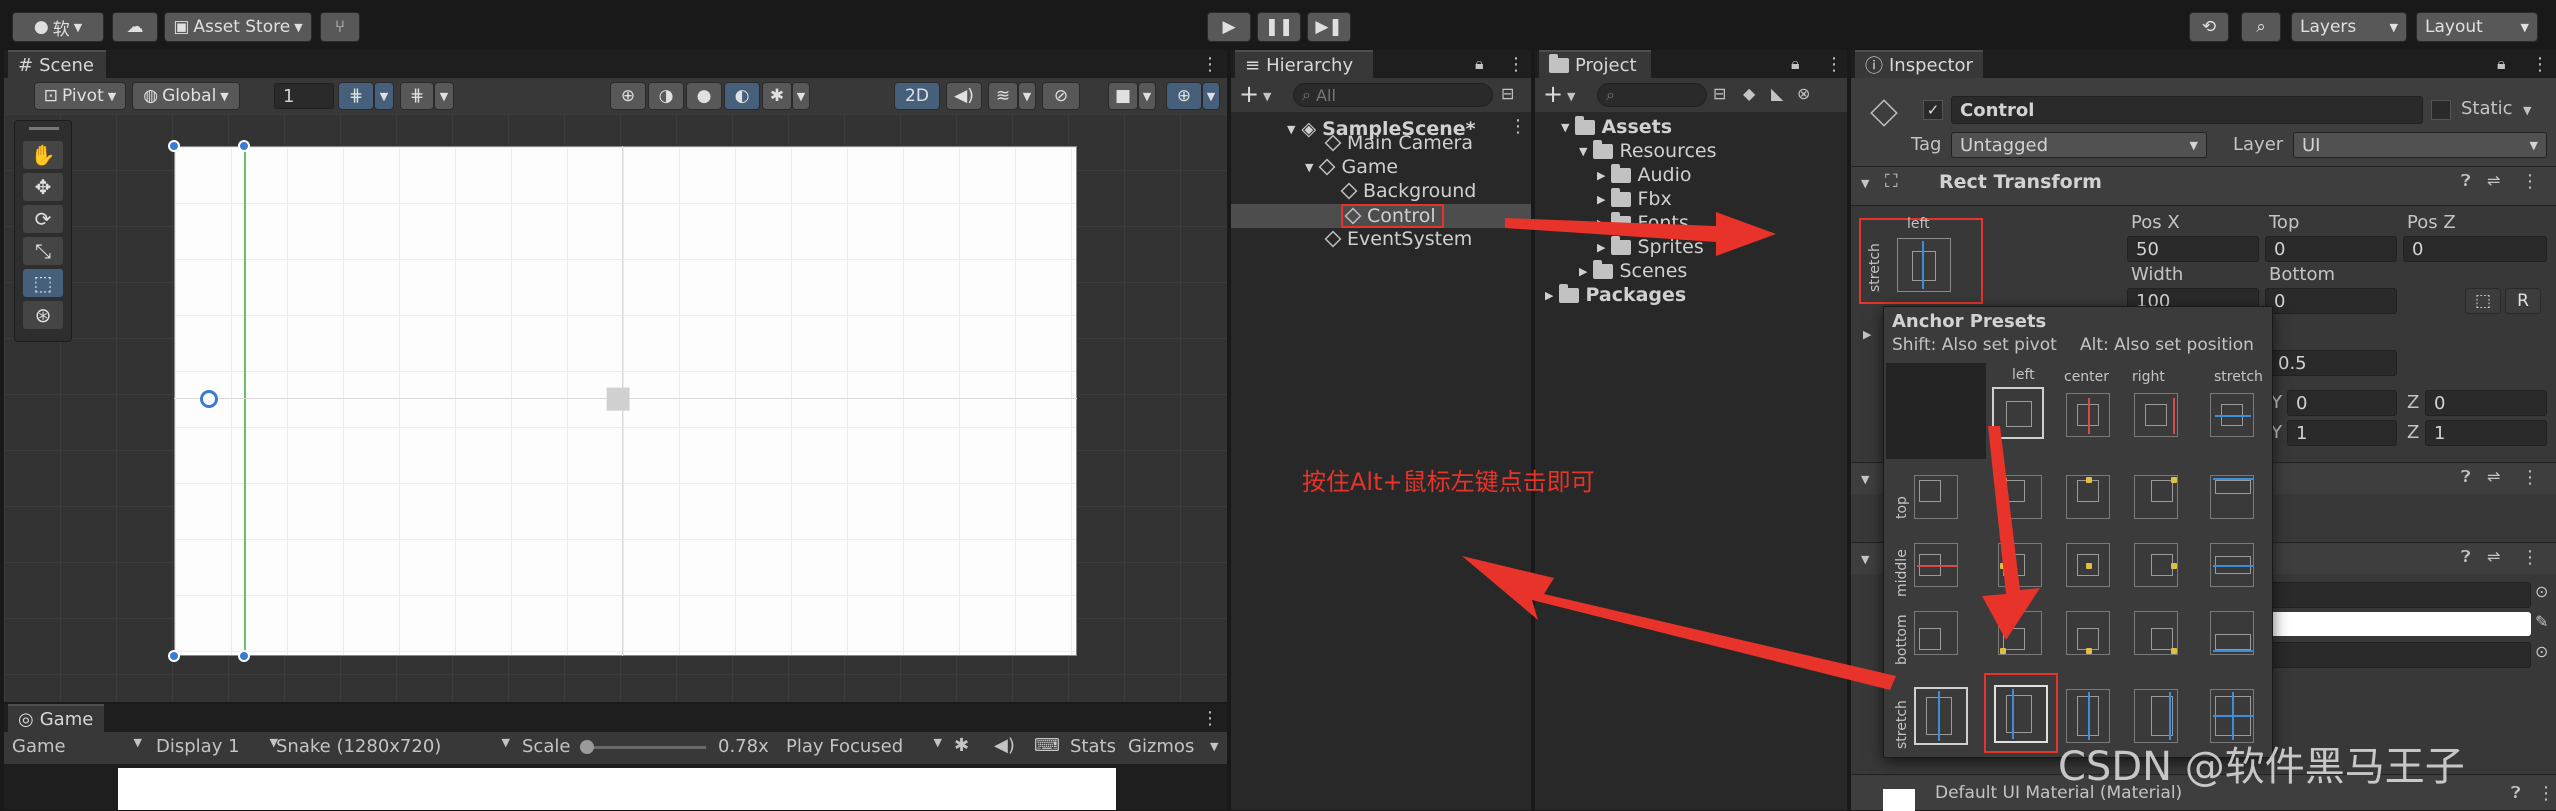 The width and height of the screenshot is (2556, 811). What do you see at coordinates (2011, 533) in the screenshot?
I see `arrow-down-to-stretch-left` at bounding box center [2011, 533].